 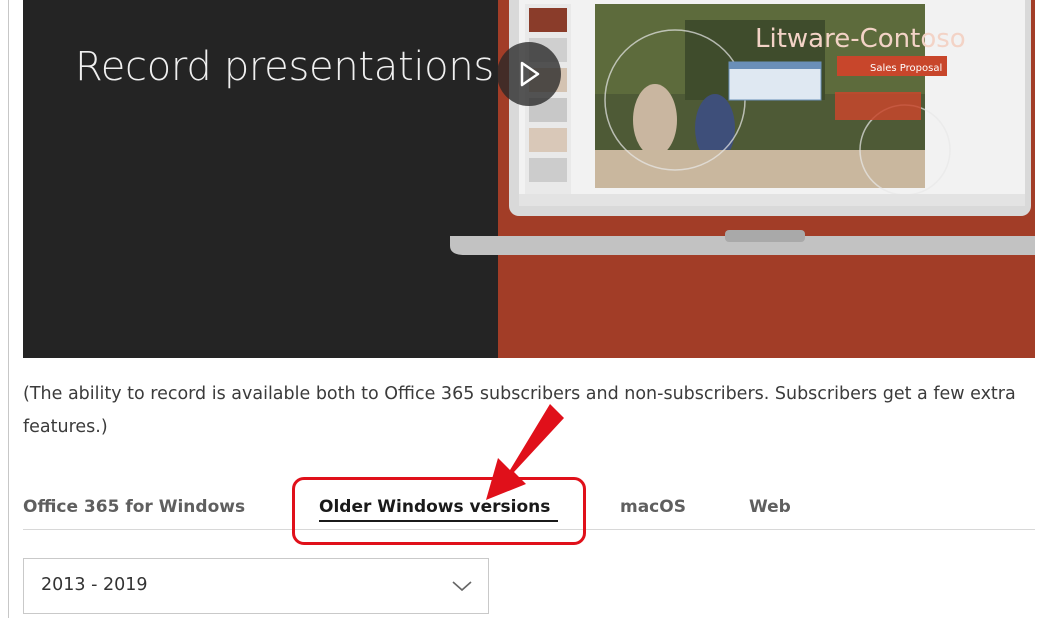 What do you see at coordinates (653, 507) in the screenshot?
I see `tab-macos: macOS` at bounding box center [653, 507].